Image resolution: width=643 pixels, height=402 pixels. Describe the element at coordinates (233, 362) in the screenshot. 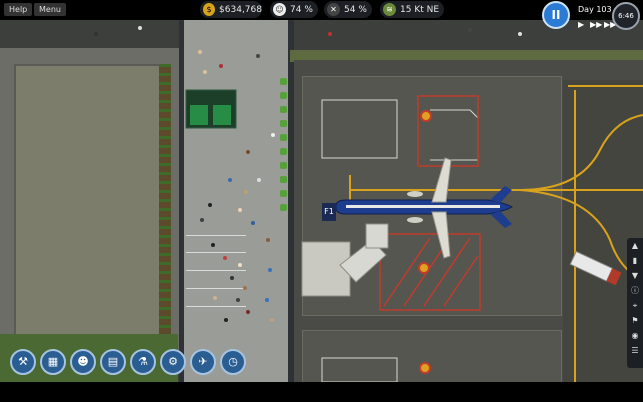

I see `overview-tool-icon: ◷` at that location.